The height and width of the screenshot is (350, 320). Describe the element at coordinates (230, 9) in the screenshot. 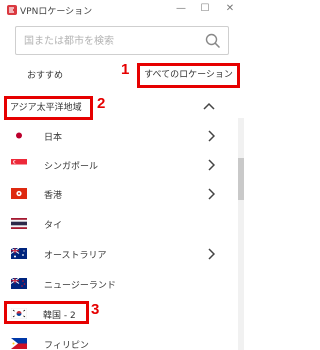

I see `close-button: ✕` at that location.